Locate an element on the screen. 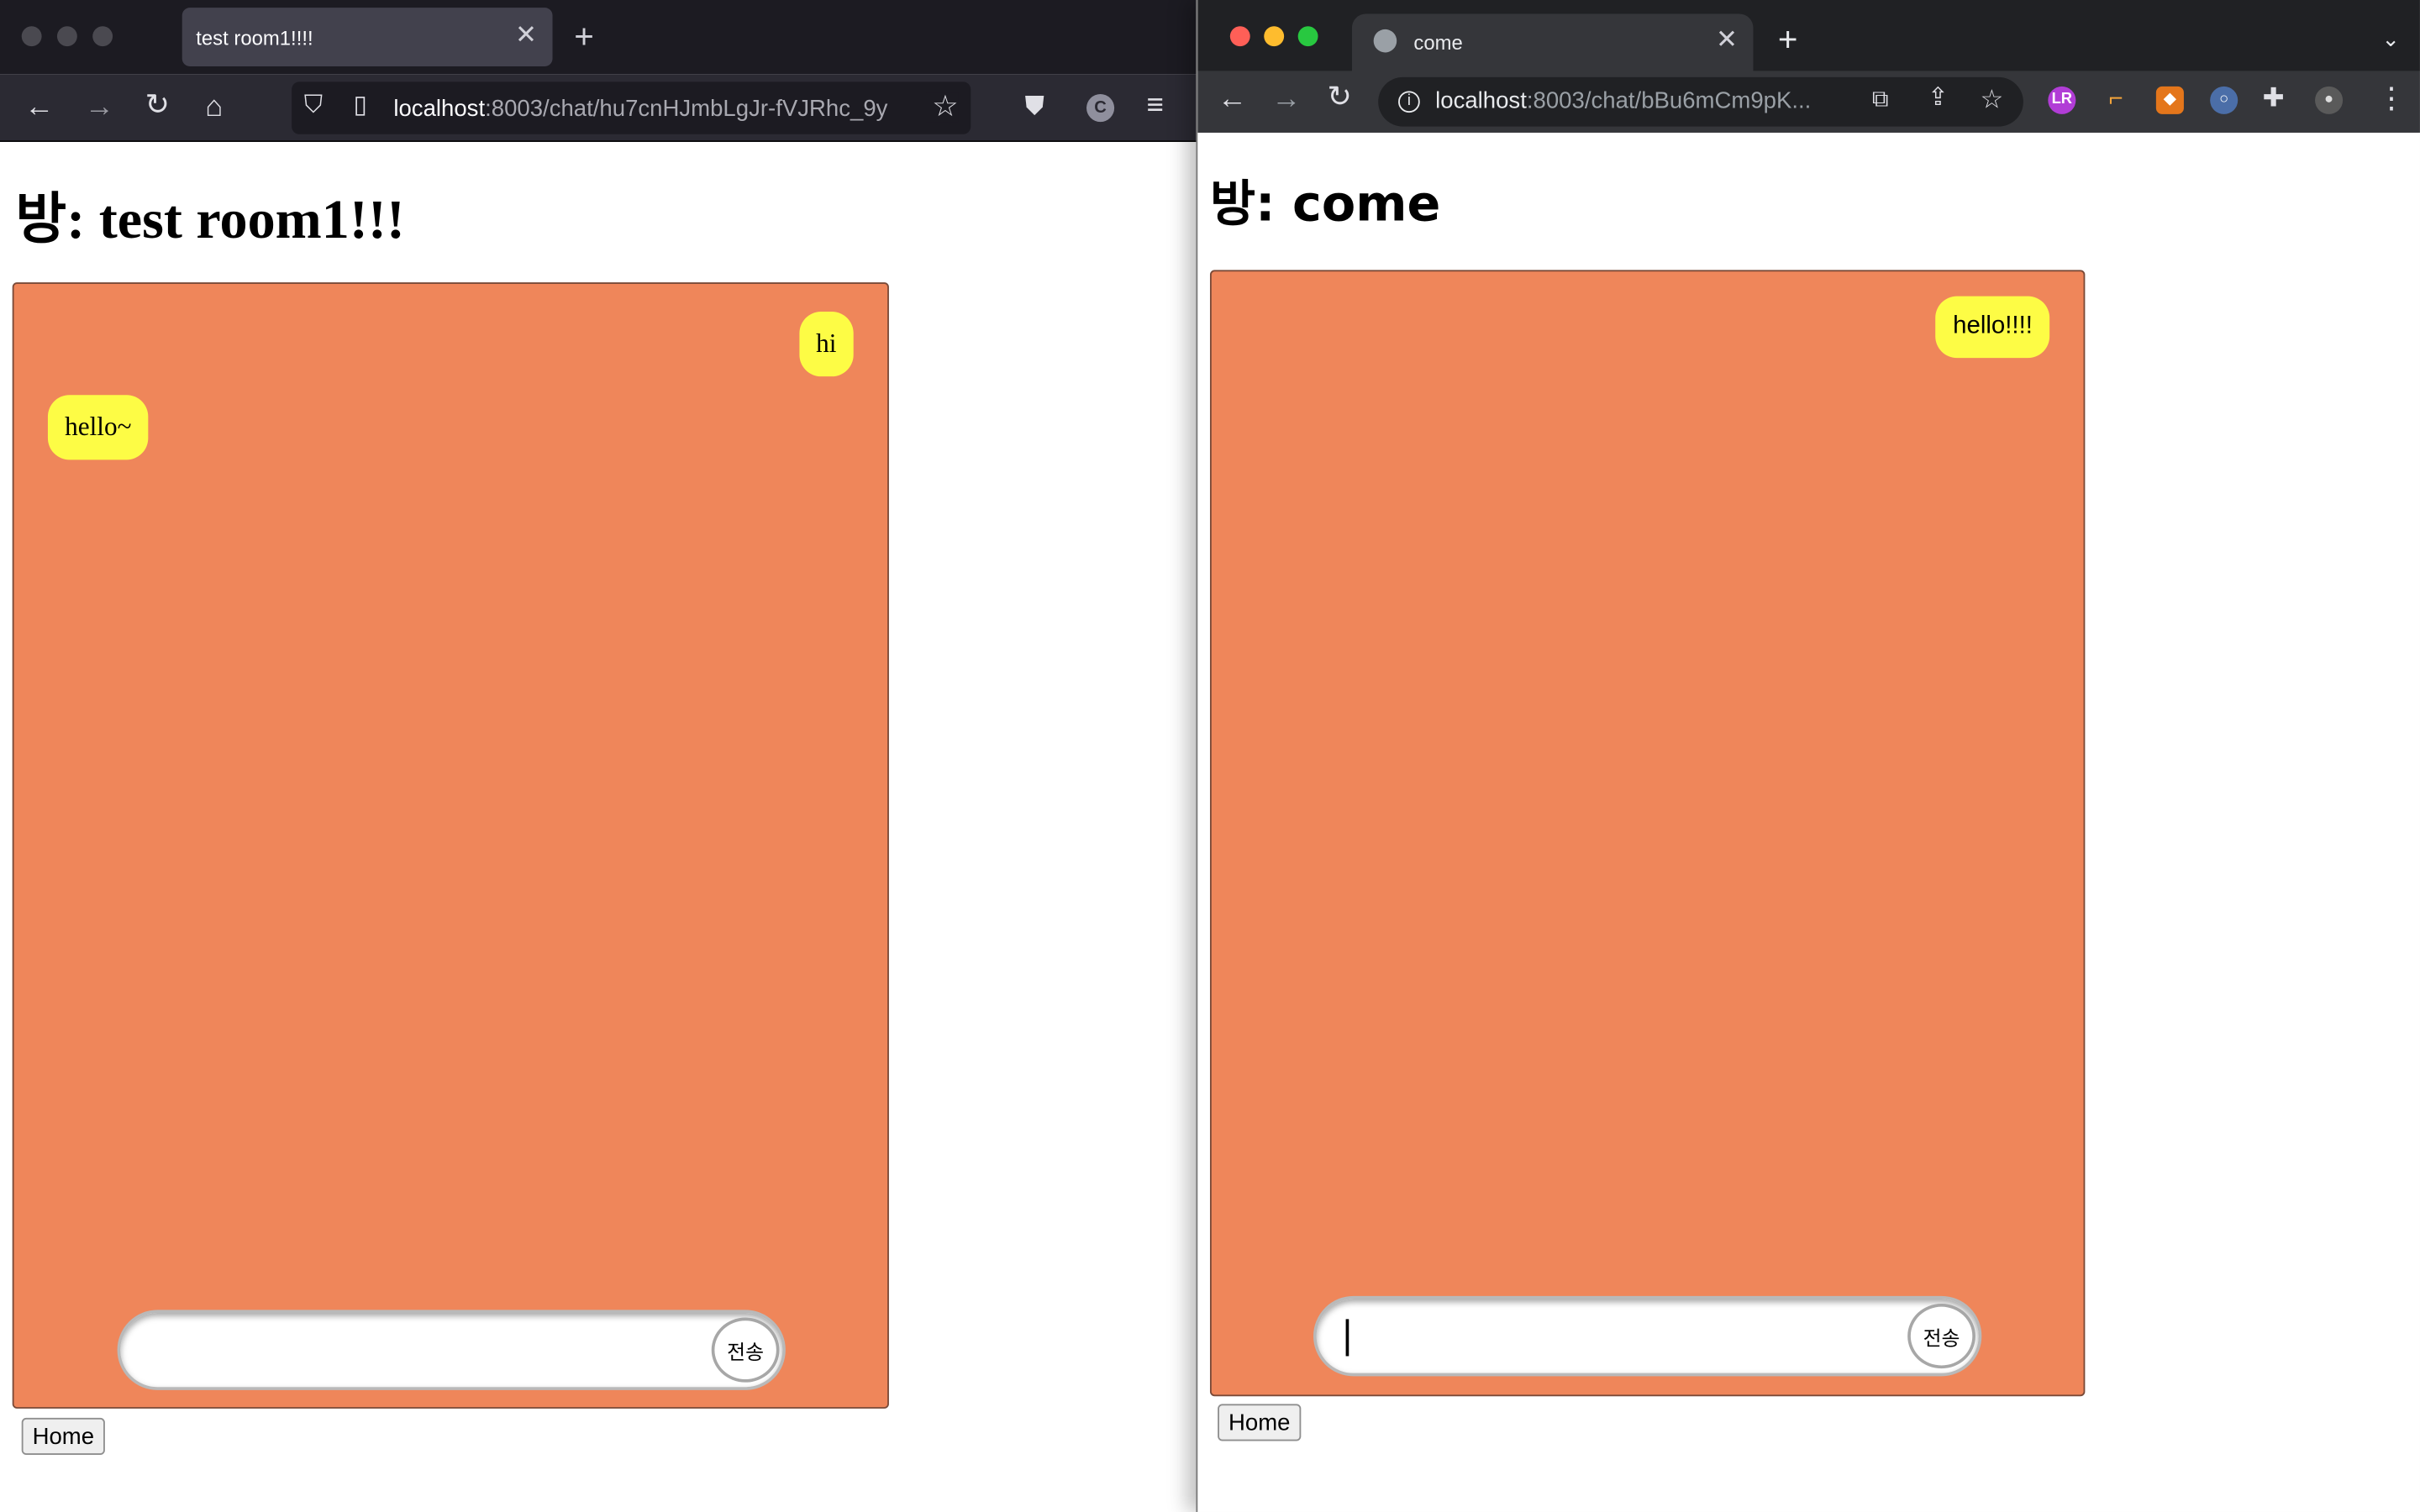  page-title: 방: come is located at coordinates (1325, 204).